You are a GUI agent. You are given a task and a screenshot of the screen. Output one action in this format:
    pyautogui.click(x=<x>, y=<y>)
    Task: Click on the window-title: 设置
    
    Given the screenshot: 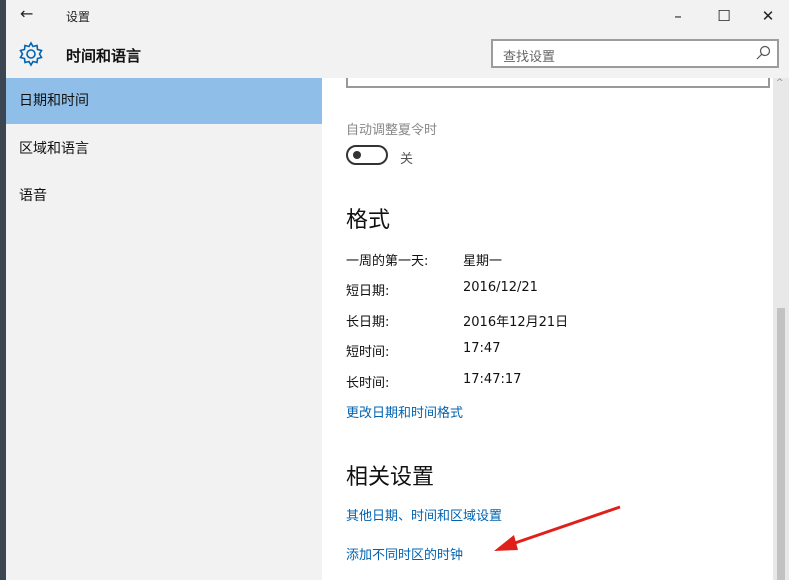 What is the action you would take?
    pyautogui.click(x=78, y=17)
    